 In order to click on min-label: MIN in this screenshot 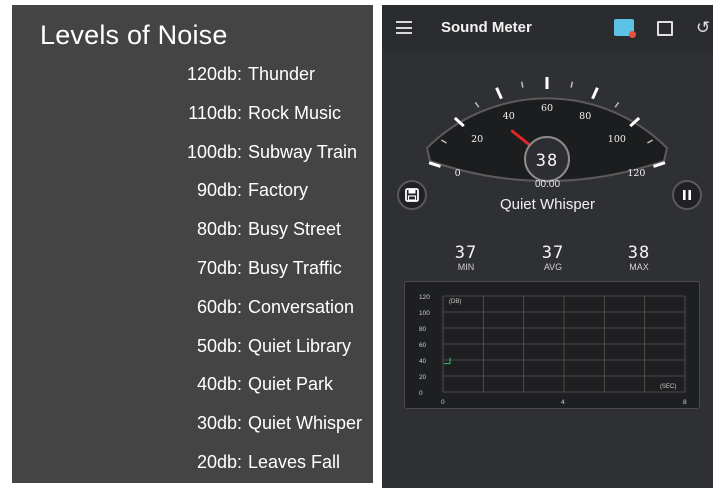, I will do `click(466, 267)`.